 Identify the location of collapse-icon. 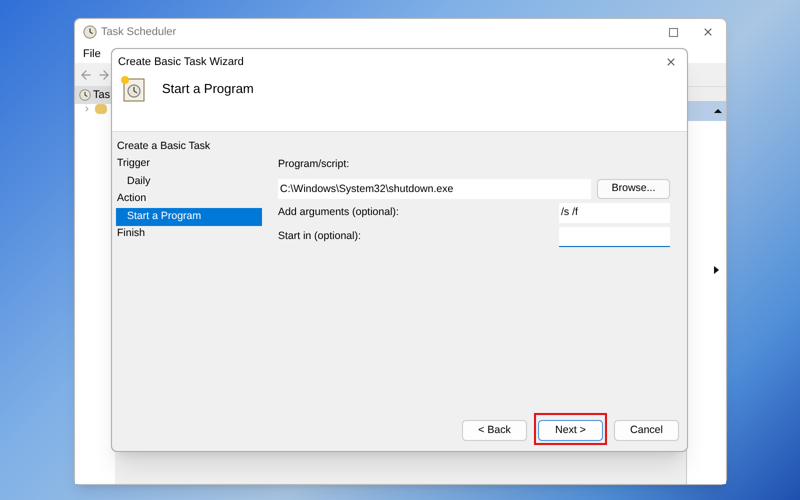
(718, 111).